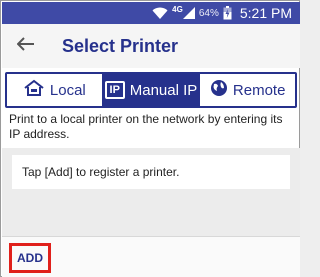 The width and height of the screenshot is (320, 277). Describe the element at coordinates (265, 13) in the screenshot. I see `clock: 5:21 PM` at that location.